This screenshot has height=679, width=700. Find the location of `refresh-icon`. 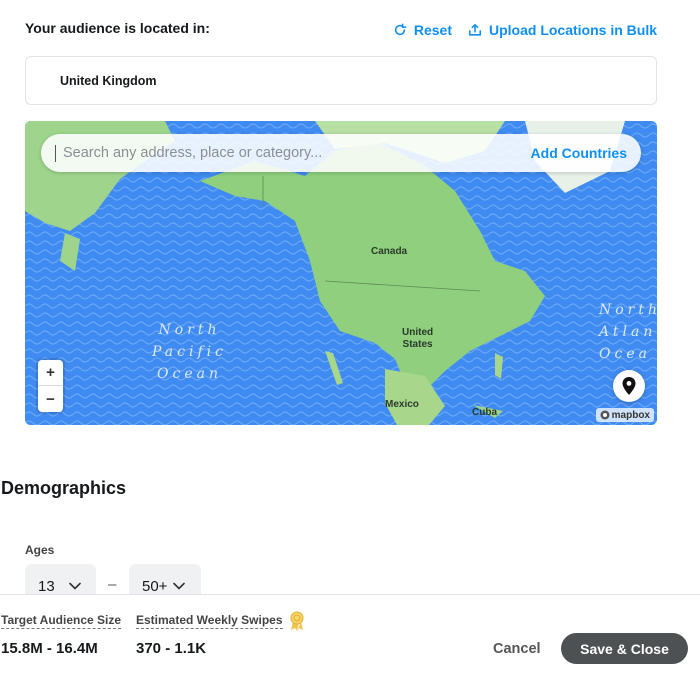

refresh-icon is located at coordinates (400, 29).